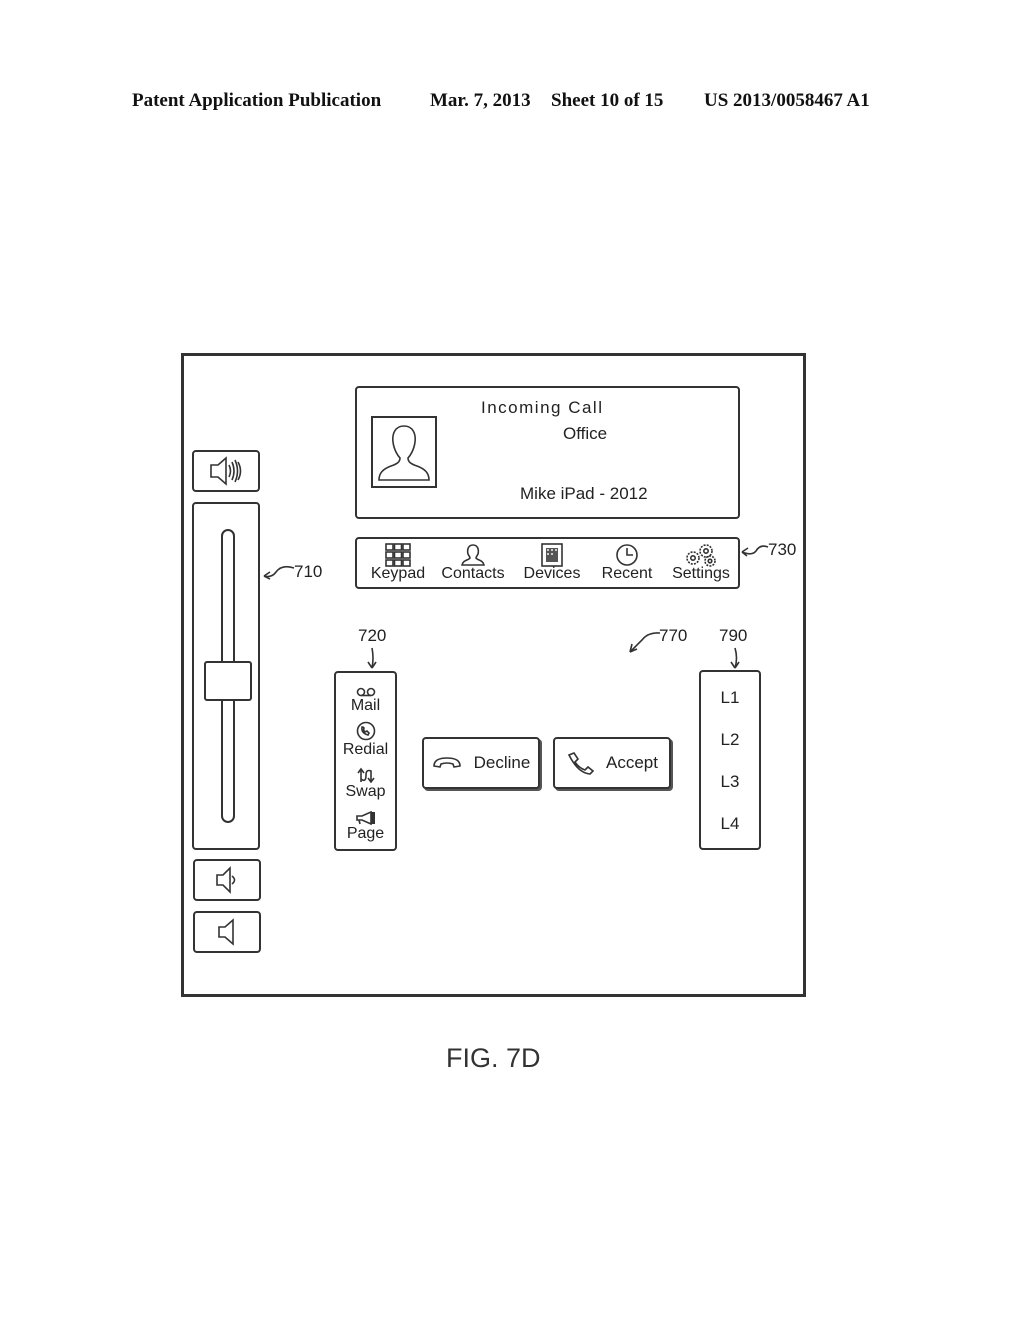  I want to click on speaker-off-icon, so click(226, 932).